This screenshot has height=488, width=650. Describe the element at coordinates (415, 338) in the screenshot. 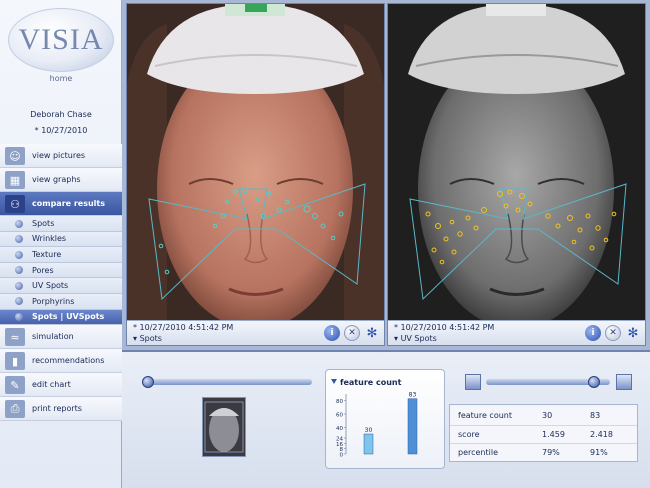

I see `viewer-right-mode: ▾ UV Spots` at that location.